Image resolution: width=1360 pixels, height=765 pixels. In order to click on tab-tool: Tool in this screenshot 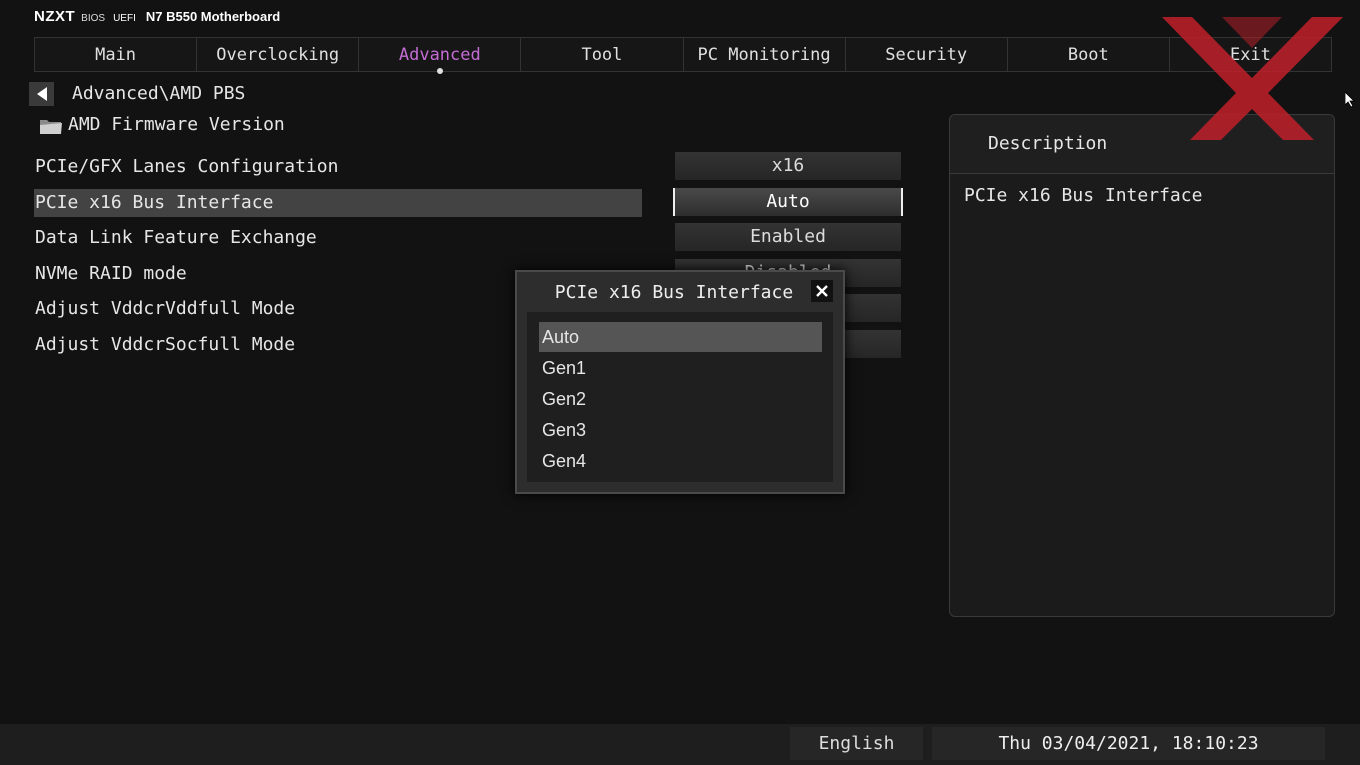, I will do `click(602, 54)`.